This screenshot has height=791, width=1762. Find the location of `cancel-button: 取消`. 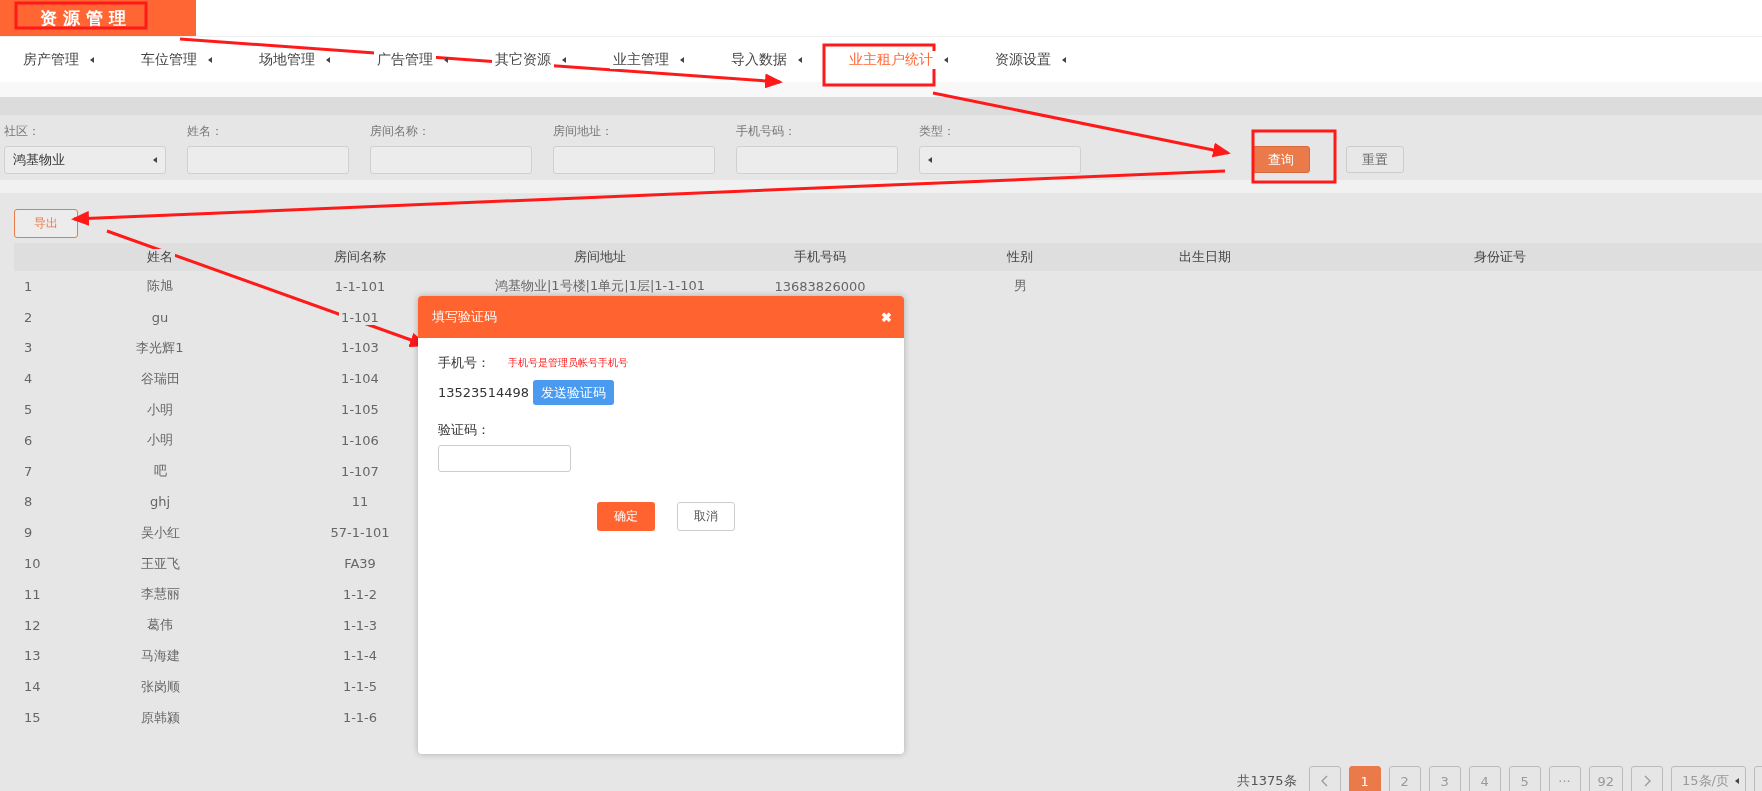

cancel-button: 取消 is located at coordinates (706, 516).